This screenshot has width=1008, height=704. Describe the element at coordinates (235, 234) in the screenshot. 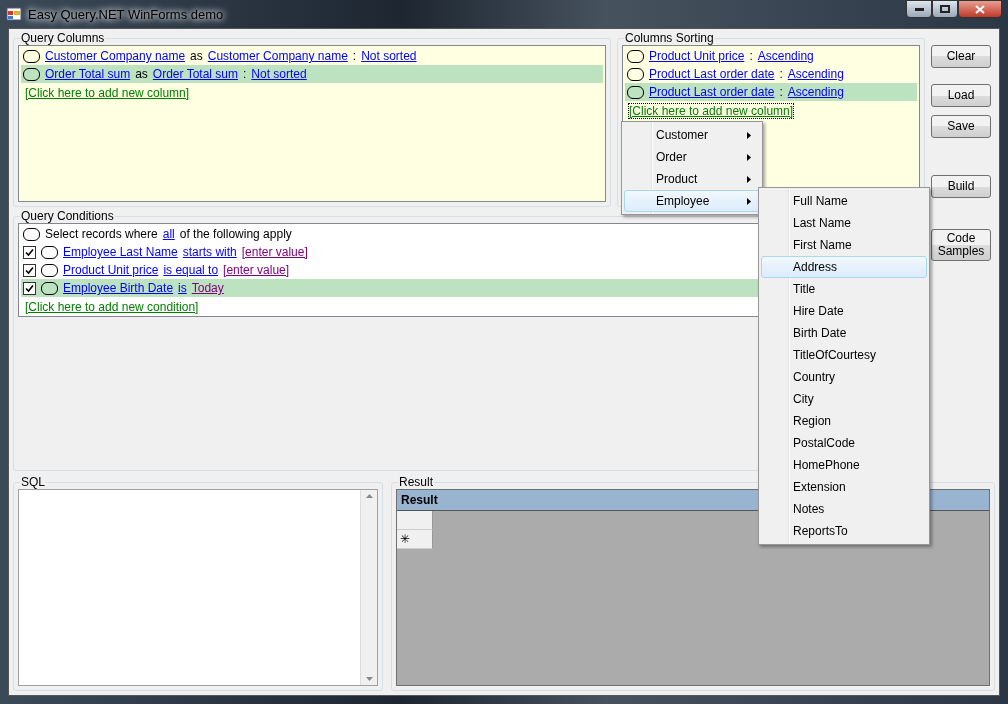

I see `row-text: of the following apply` at that location.